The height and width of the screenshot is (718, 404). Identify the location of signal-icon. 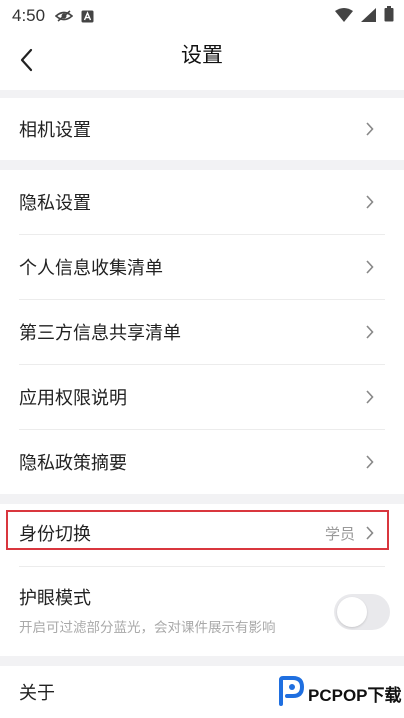
(368, 16).